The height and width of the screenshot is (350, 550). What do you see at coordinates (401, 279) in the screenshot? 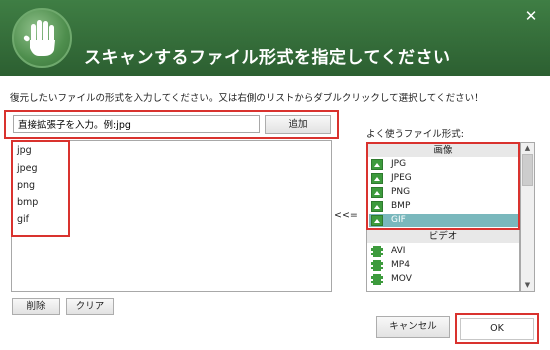
I see `format-label: MOV` at bounding box center [401, 279].